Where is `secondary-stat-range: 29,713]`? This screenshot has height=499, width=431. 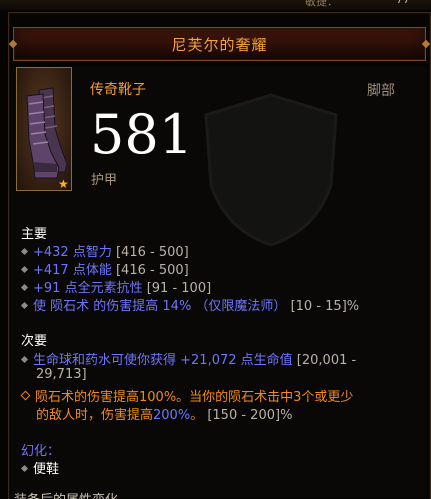 secondary-stat-range: 29,713] is located at coordinates (61, 374).